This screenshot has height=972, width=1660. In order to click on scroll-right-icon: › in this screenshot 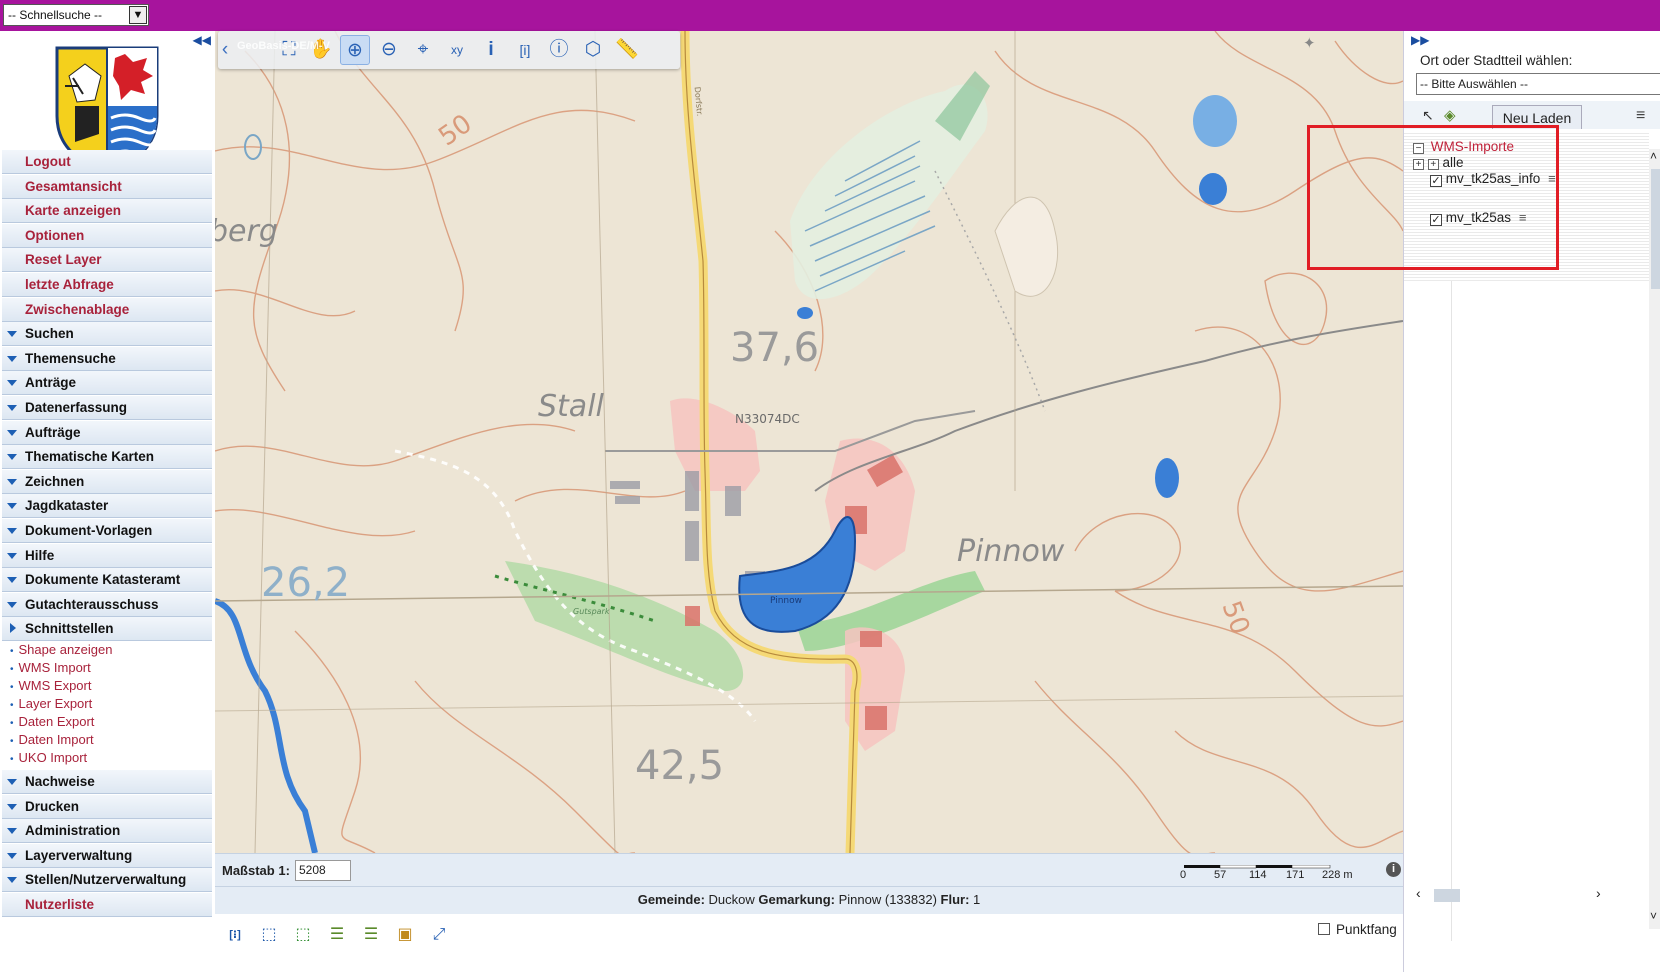, I will do `click(1598, 893)`.